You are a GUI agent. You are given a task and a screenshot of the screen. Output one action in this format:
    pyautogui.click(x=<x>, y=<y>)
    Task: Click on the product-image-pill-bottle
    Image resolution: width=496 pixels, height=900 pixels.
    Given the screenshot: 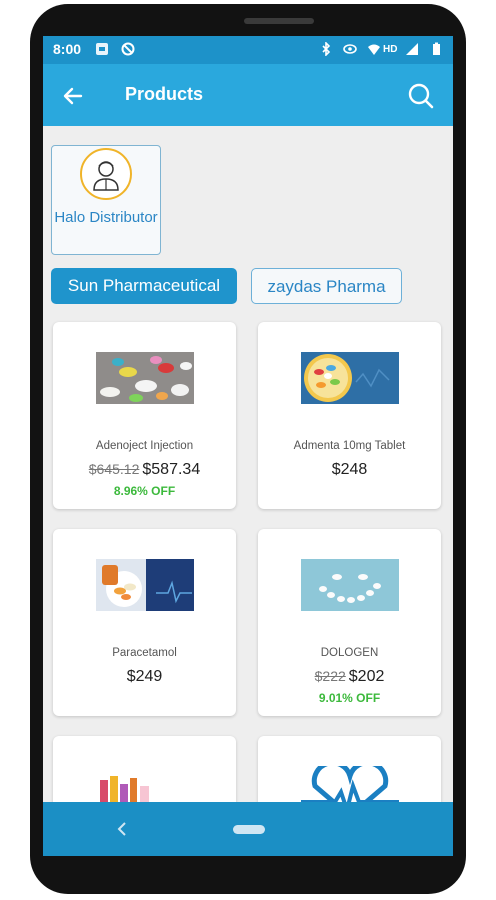 What is the action you would take?
    pyautogui.click(x=145, y=585)
    